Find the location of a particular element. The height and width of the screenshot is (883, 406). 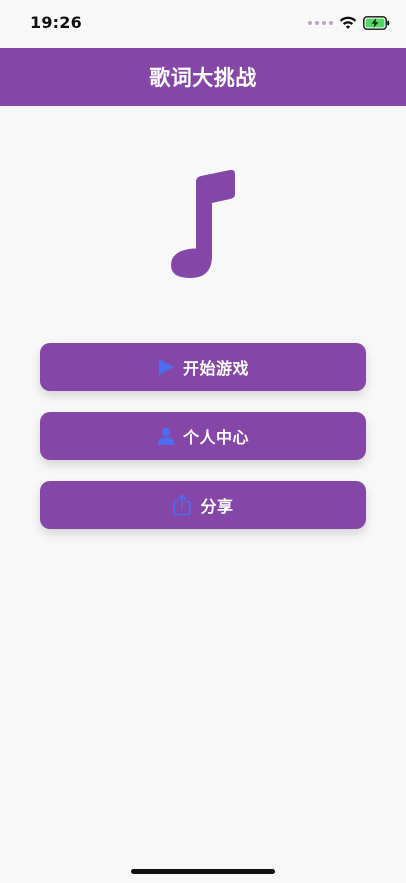

wifi-icon is located at coordinates (348, 23).